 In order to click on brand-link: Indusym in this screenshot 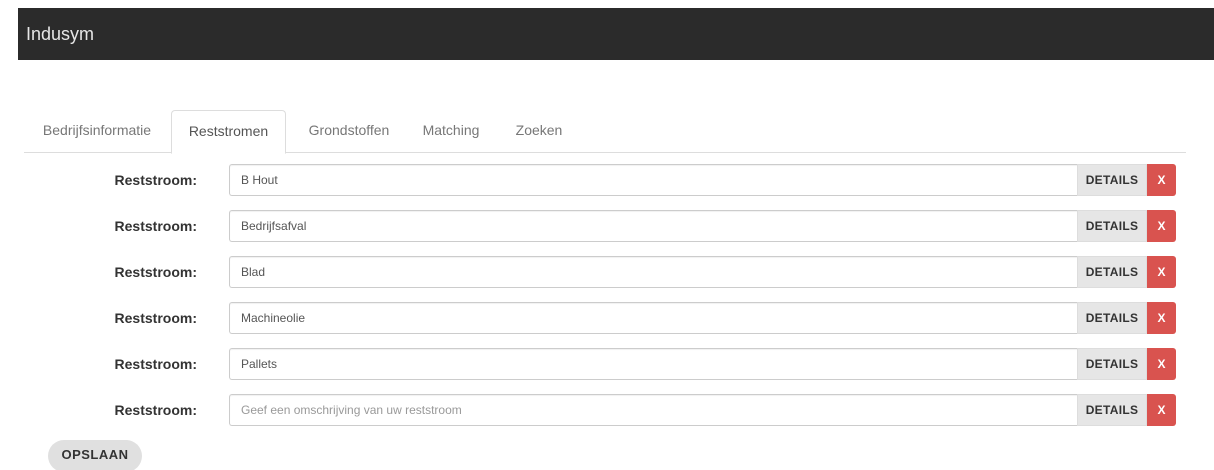, I will do `click(60, 34)`.